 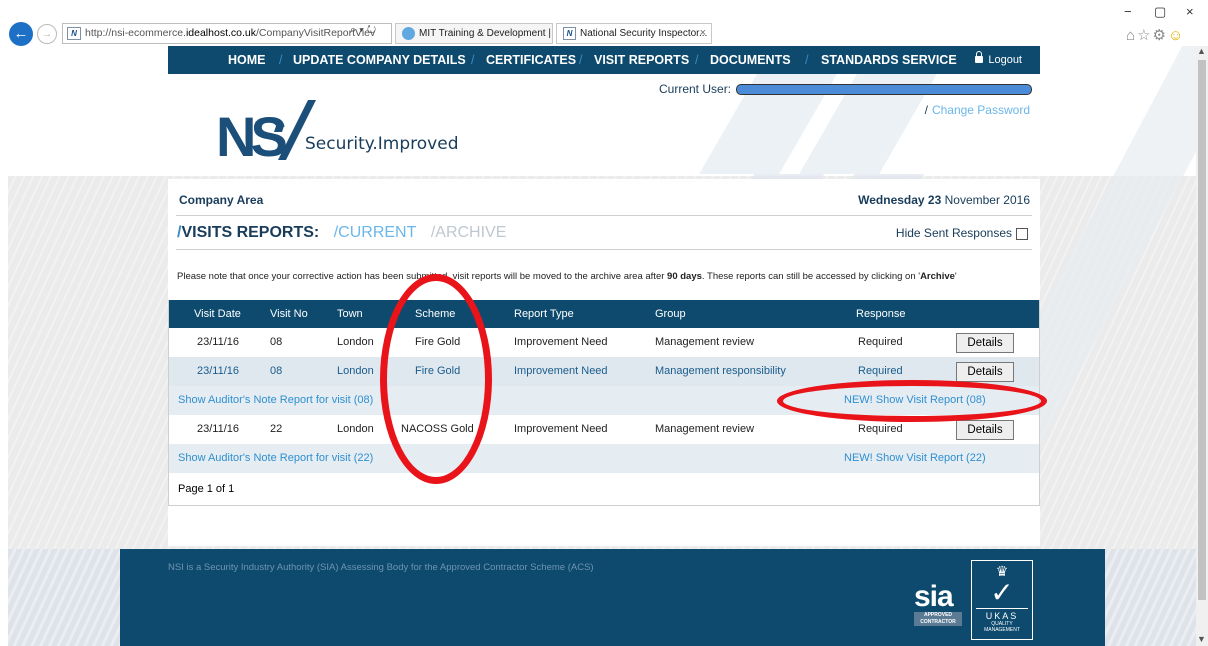 What do you see at coordinates (1005, 60) in the screenshot?
I see `logout-label: Logout` at bounding box center [1005, 60].